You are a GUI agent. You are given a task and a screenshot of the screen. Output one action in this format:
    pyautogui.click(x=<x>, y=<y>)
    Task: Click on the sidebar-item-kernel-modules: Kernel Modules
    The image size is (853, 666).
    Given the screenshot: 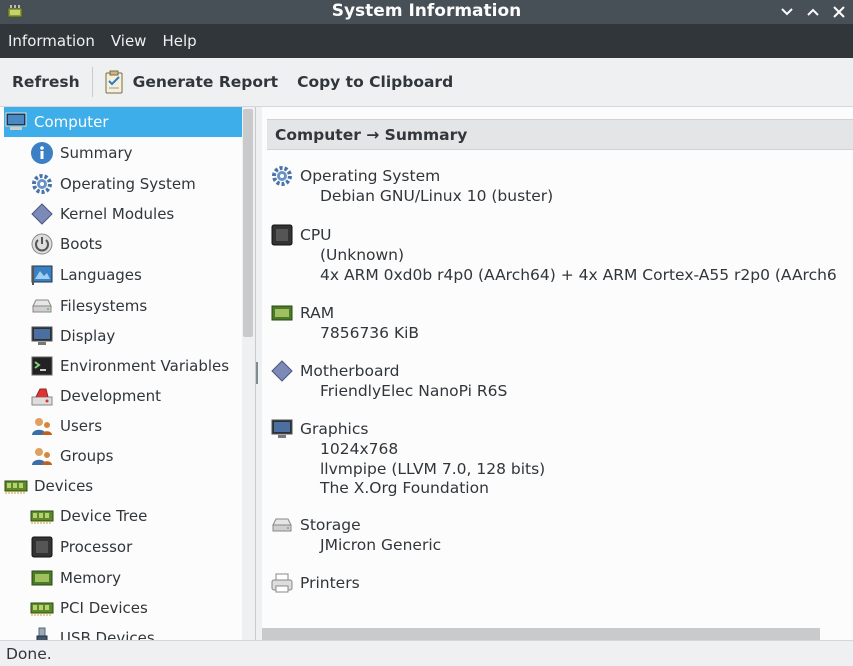 What is the action you would take?
    pyautogui.click(x=136, y=214)
    